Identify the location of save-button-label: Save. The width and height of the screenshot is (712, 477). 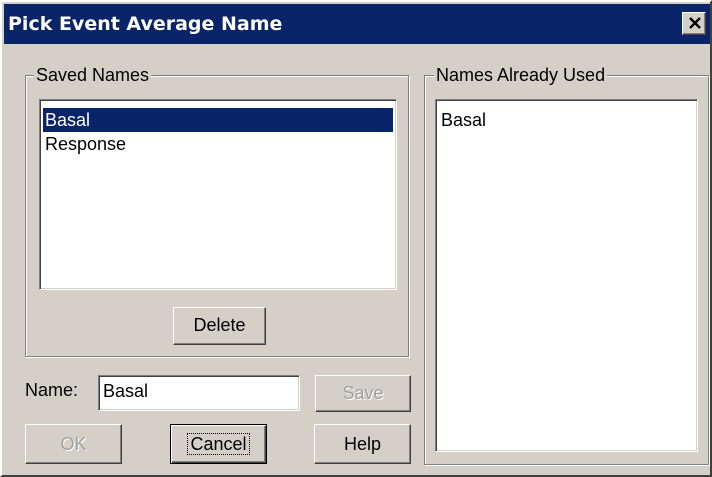
(363, 393).